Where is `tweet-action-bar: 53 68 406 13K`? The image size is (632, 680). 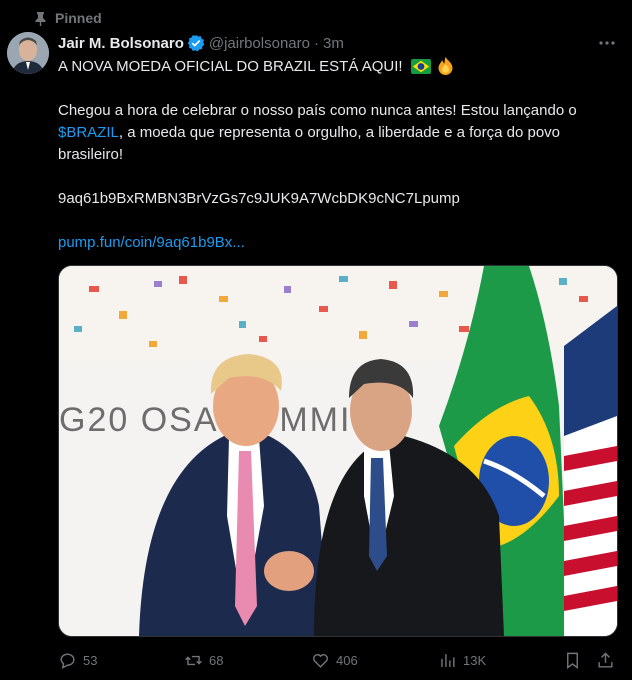
tweet-action-bar: 53 68 406 13K is located at coordinates (339, 660).